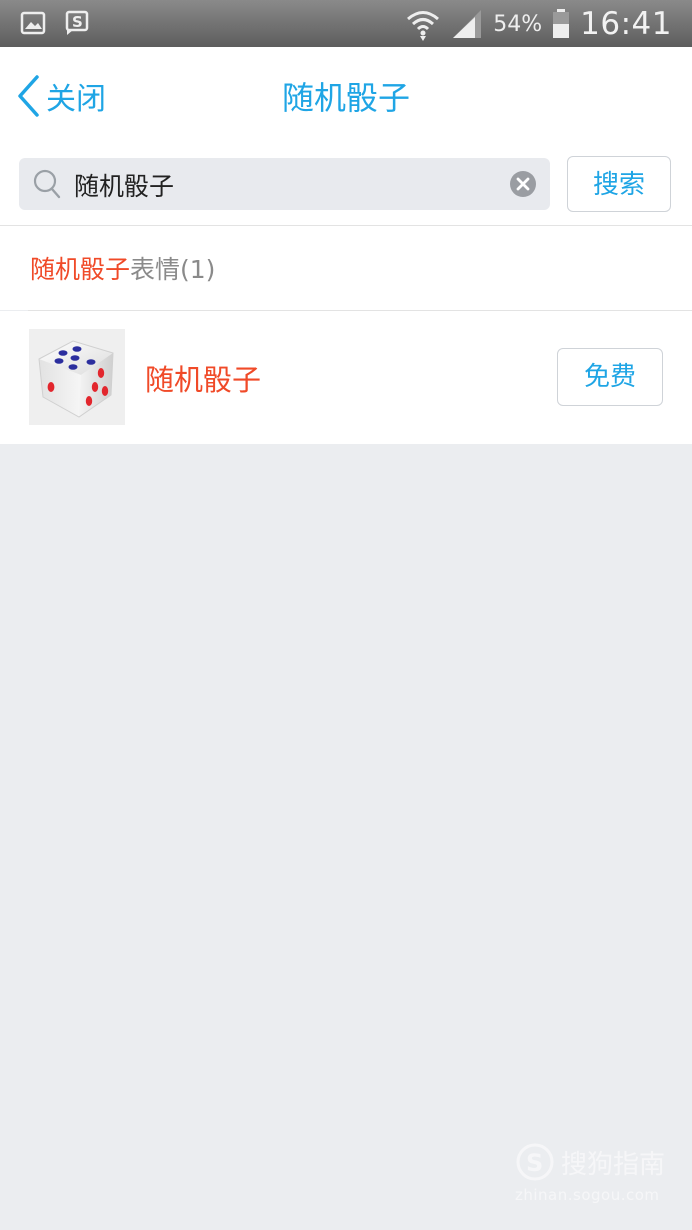 The width and height of the screenshot is (692, 1230). I want to click on gallery-icon, so click(33, 23).